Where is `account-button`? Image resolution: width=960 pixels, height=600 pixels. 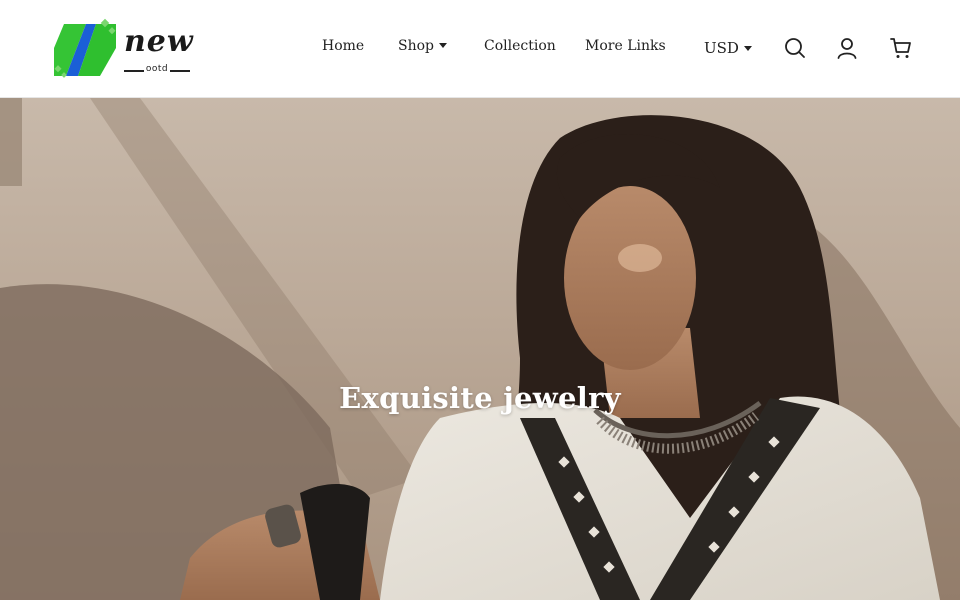
account-button is located at coordinates (847, 48).